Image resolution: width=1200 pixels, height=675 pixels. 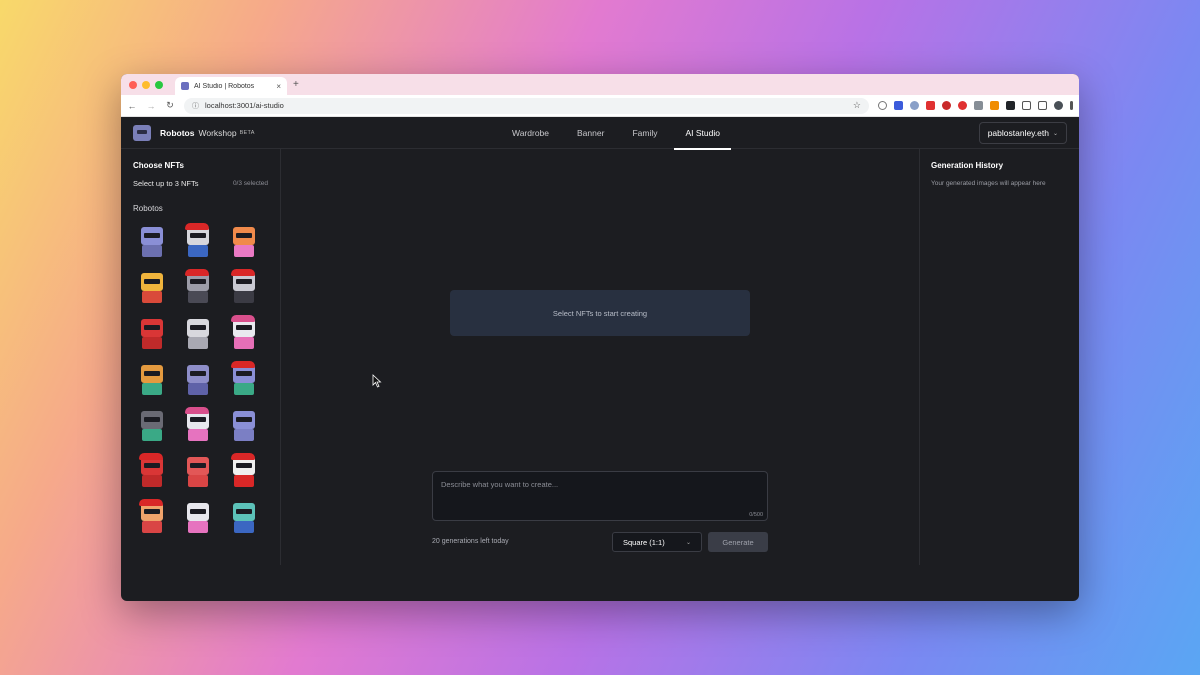 I want to click on nav-banner: Banner, so click(x=590, y=133).